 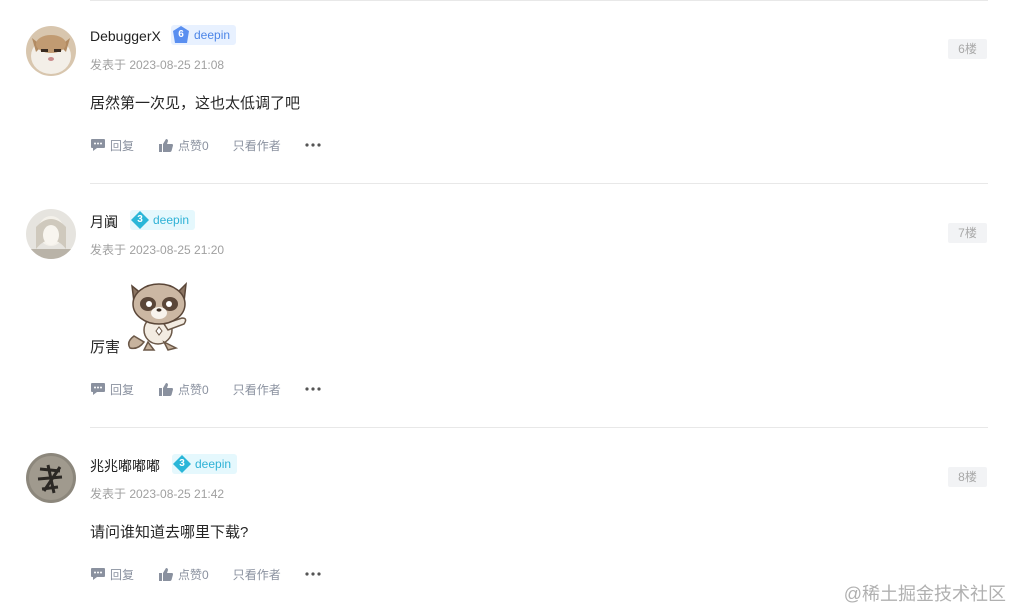 I want to click on post-time: 发表于 2023-08-25 21:42, so click(x=157, y=494).